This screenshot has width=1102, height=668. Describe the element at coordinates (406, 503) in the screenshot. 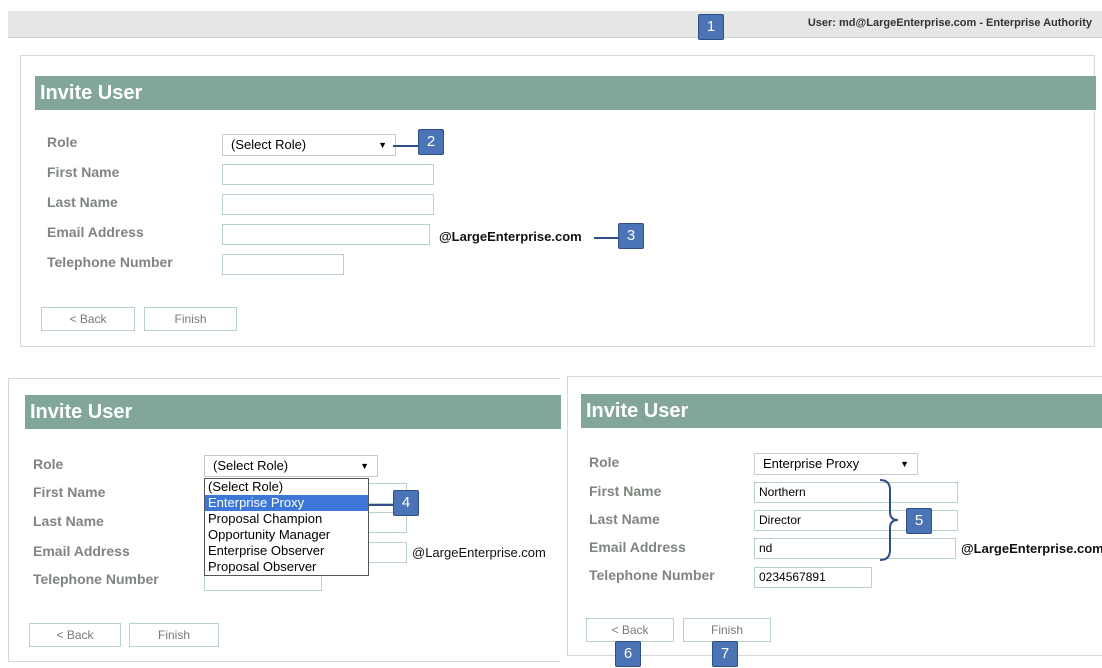

I see `callout-4: 4` at that location.